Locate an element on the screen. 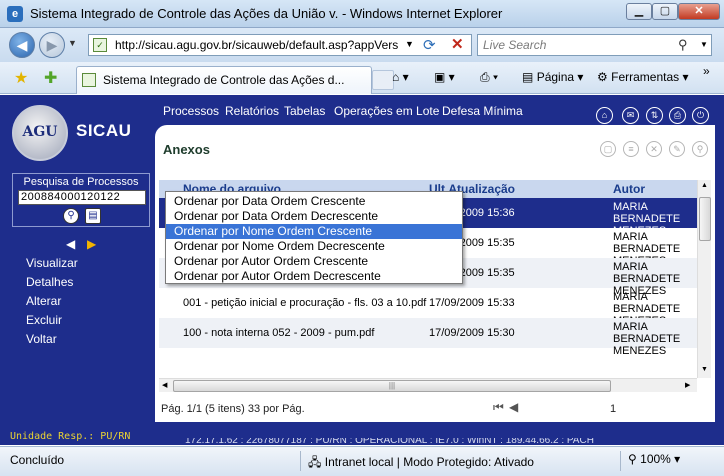 The width and height of the screenshot is (724, 476). vertical-scroll-thumb is located at coordinates (705, 219).